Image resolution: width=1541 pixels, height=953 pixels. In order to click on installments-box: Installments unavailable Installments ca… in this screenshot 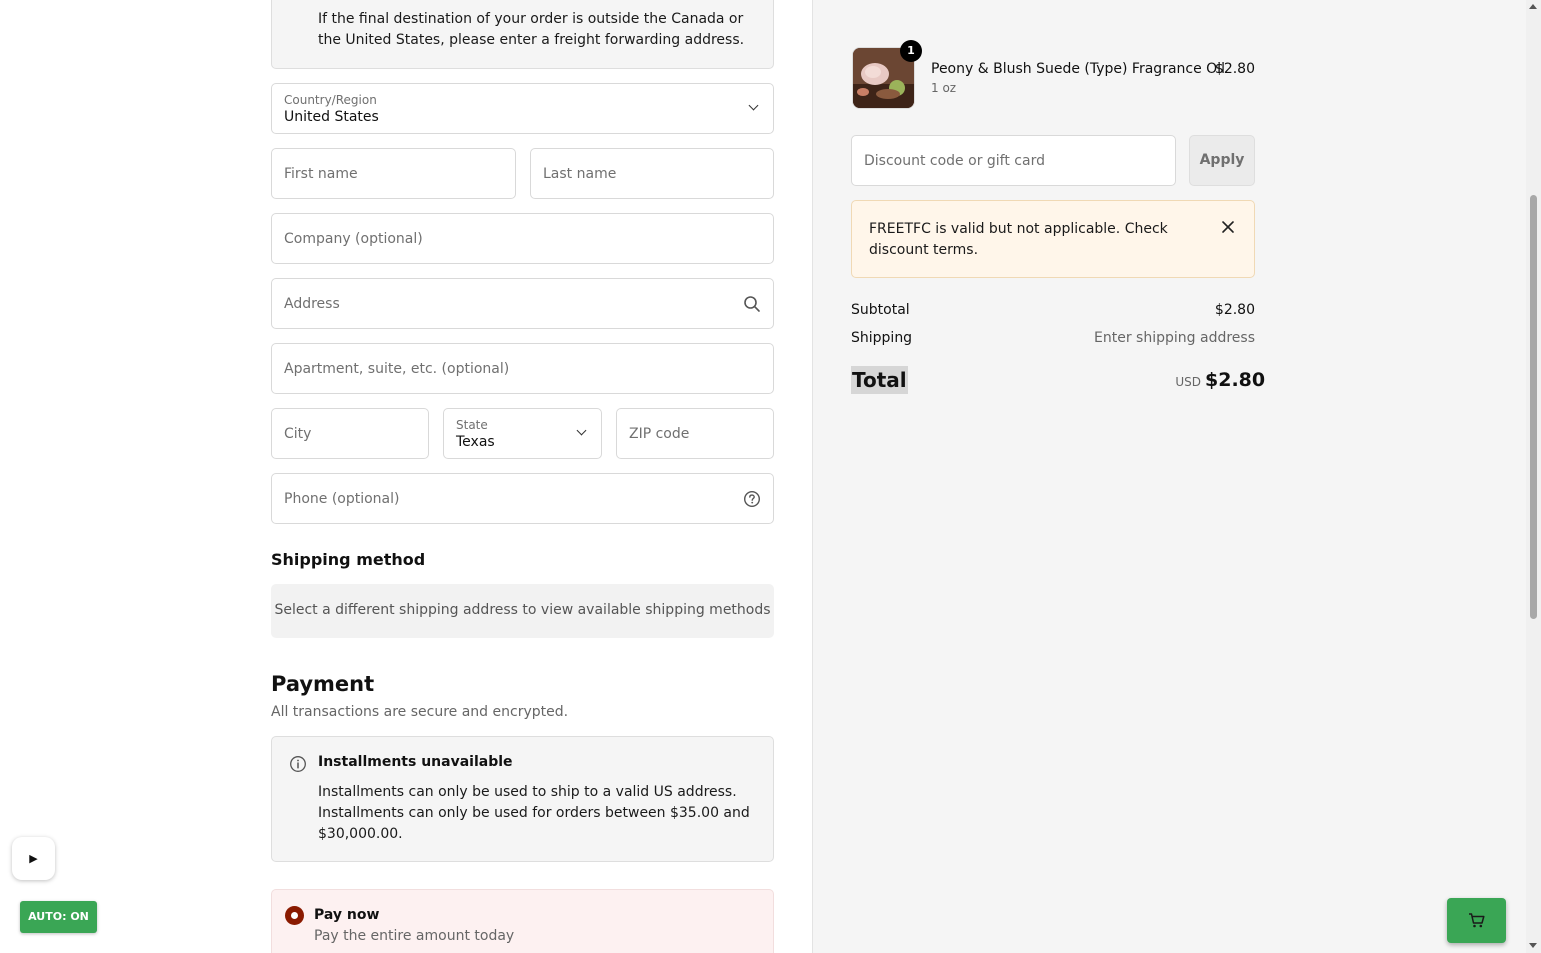, I will do `click(522, 799)`.